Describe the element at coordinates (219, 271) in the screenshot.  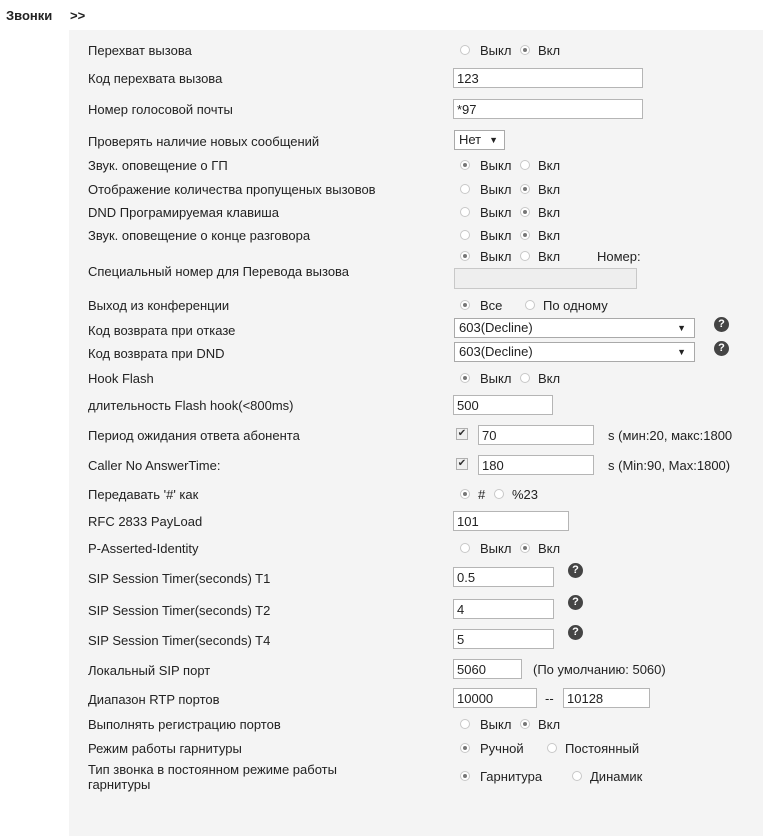
I see `special-transfer-label: Специальный номер для Перевода вызова` at that location.